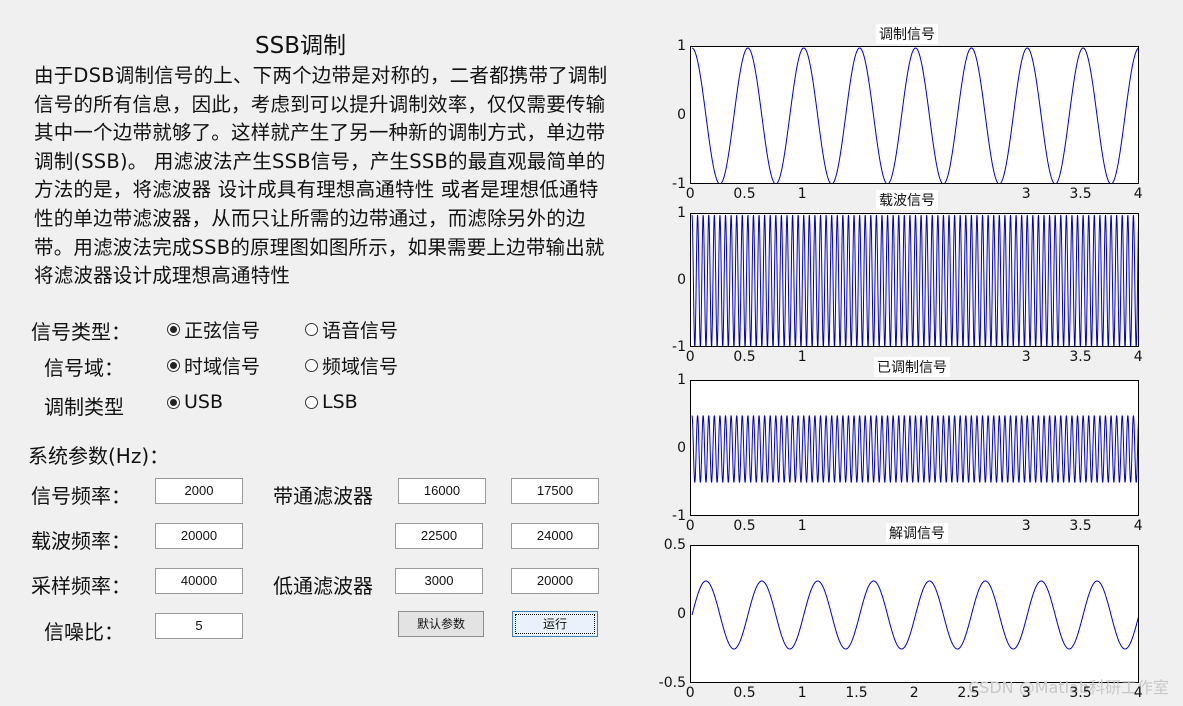 This screenshot has height=706, width=1183. Describe the element at coordinates (914, 693) in the screenshot. I see `x-tick-label: 2` at that location.